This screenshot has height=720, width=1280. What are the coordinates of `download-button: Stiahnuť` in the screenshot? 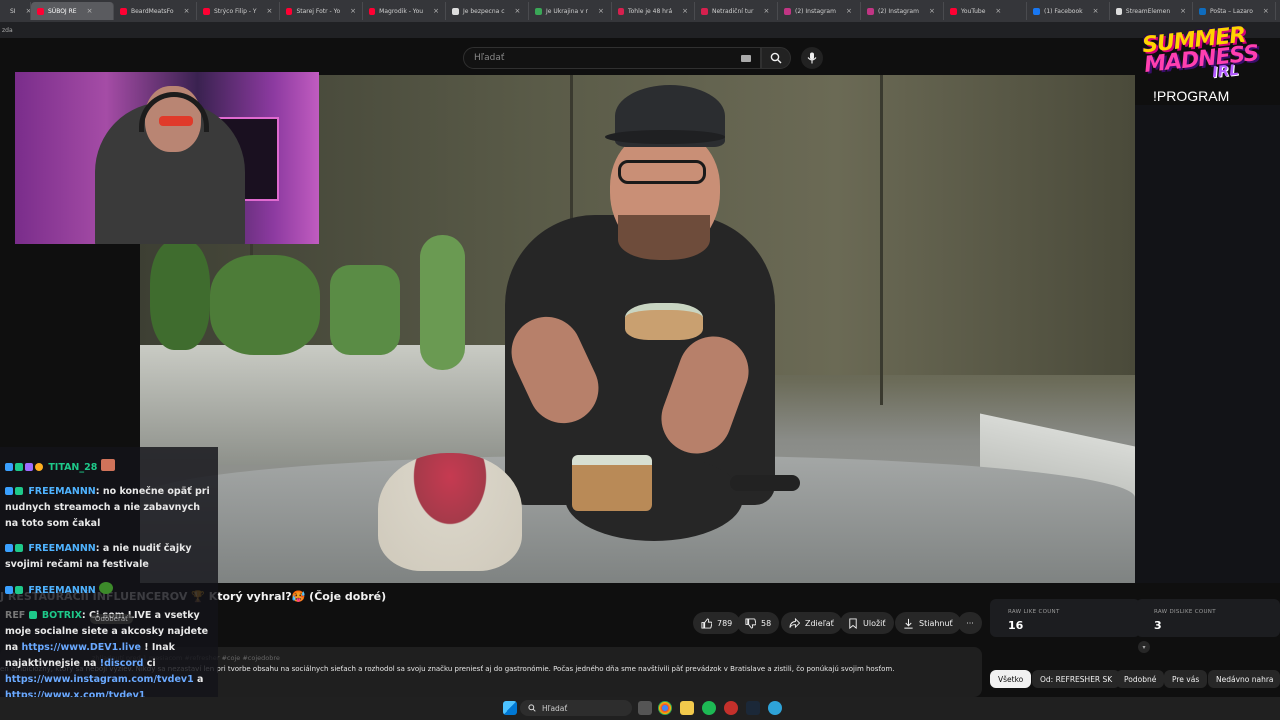 It's located at (928, 623).